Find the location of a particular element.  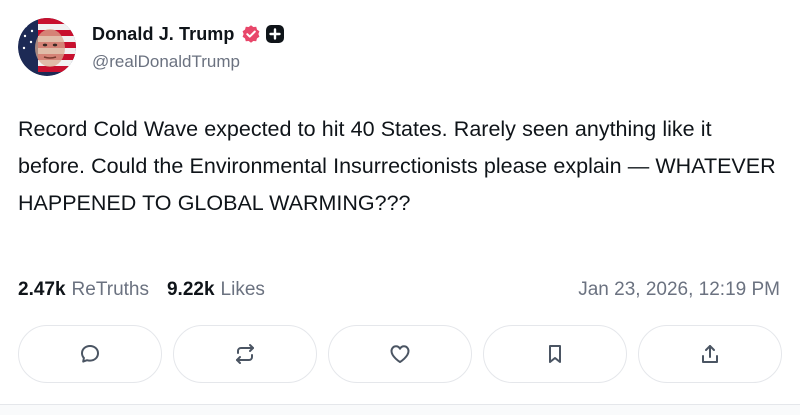

author-handle: @realDonaldTrump is located at coordinates (188, 62).